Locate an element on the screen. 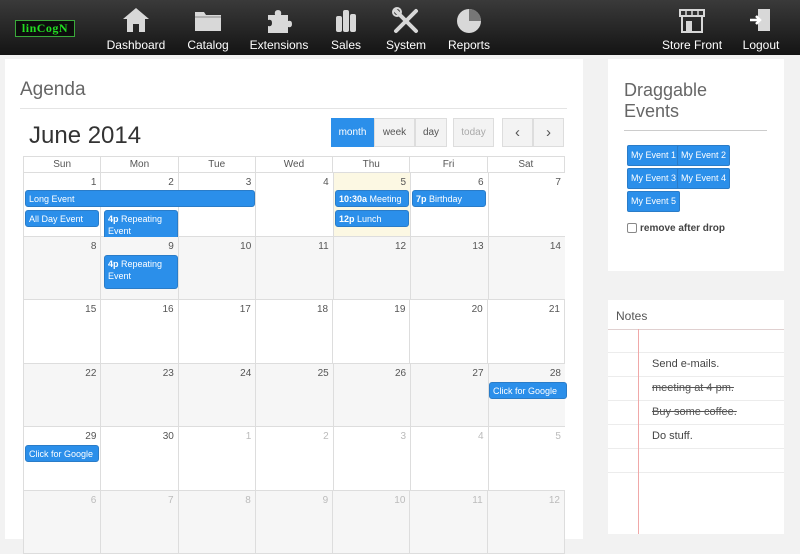 The image size is (800, 554). note-item: Do stuff. is located at coordinates (672, 436).